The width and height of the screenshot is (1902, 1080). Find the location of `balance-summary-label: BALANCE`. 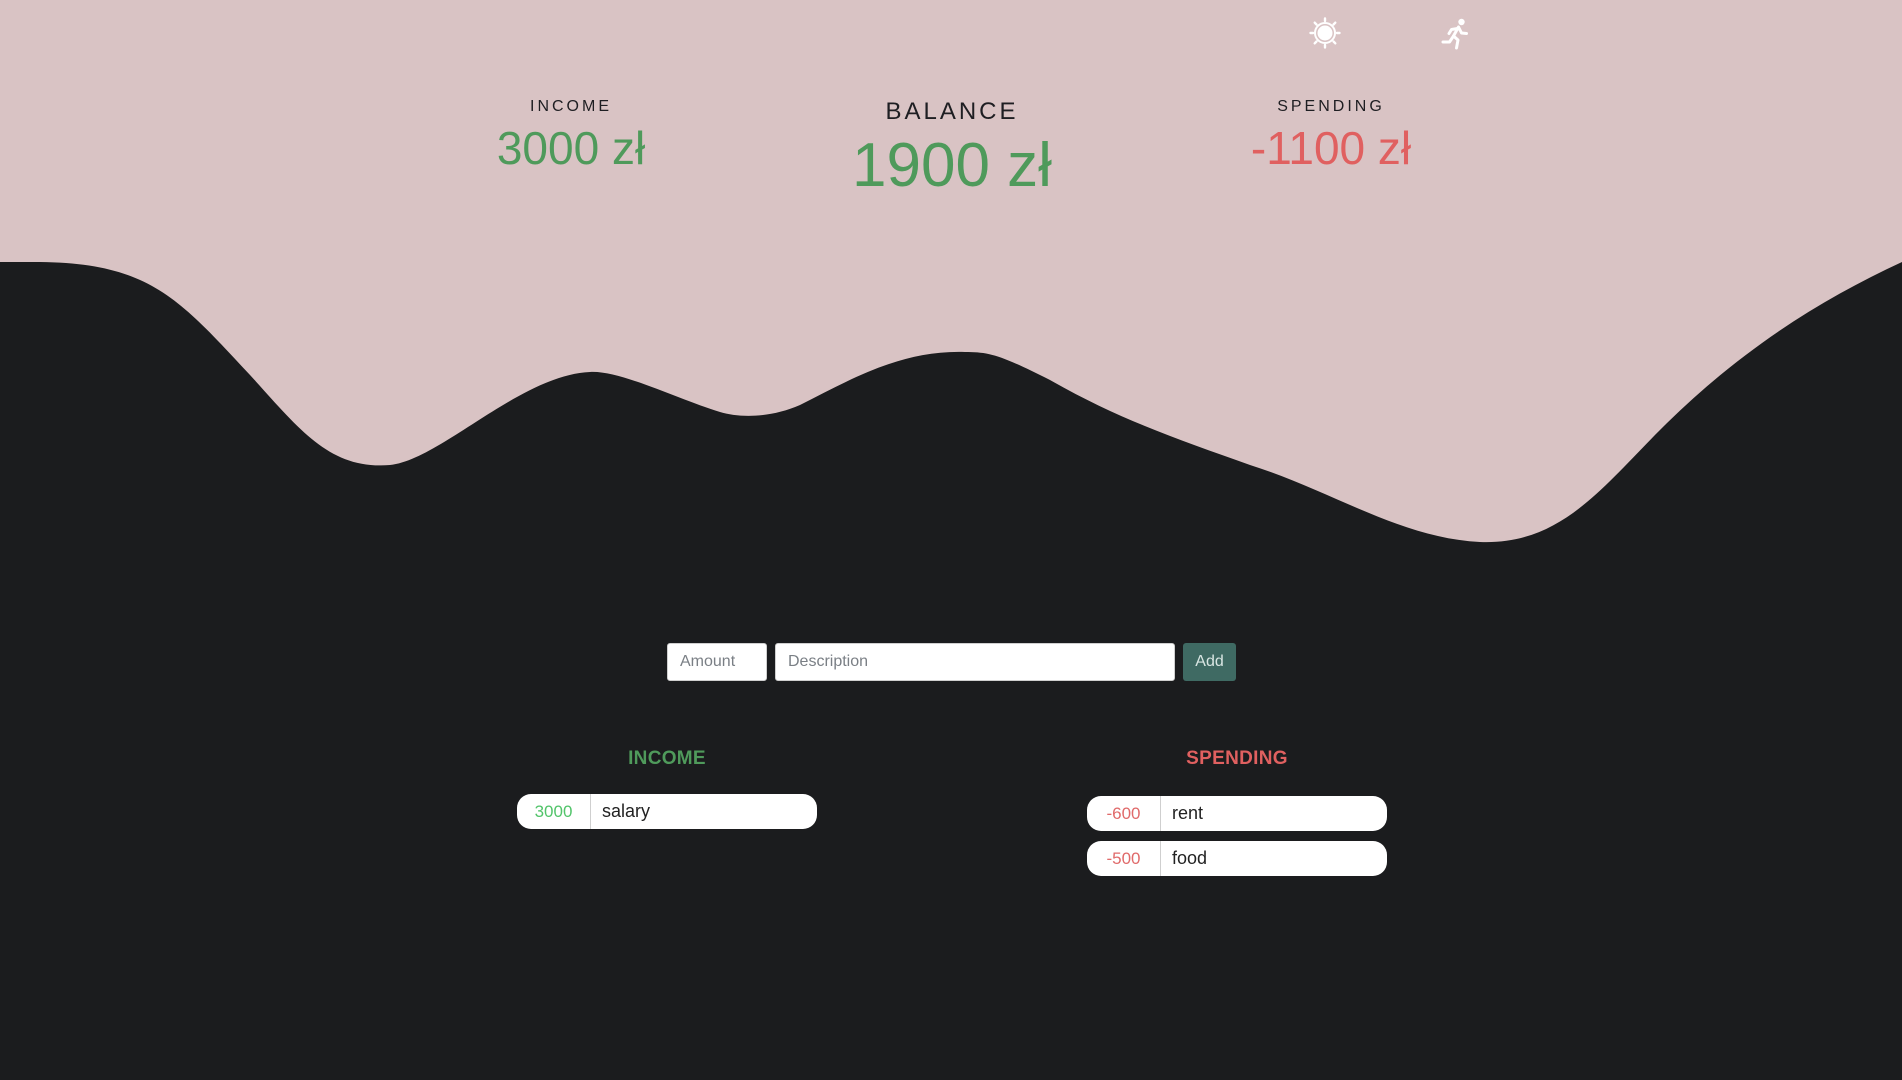

balance-summary-label: BALANCE is located at coordinates (952, 111).